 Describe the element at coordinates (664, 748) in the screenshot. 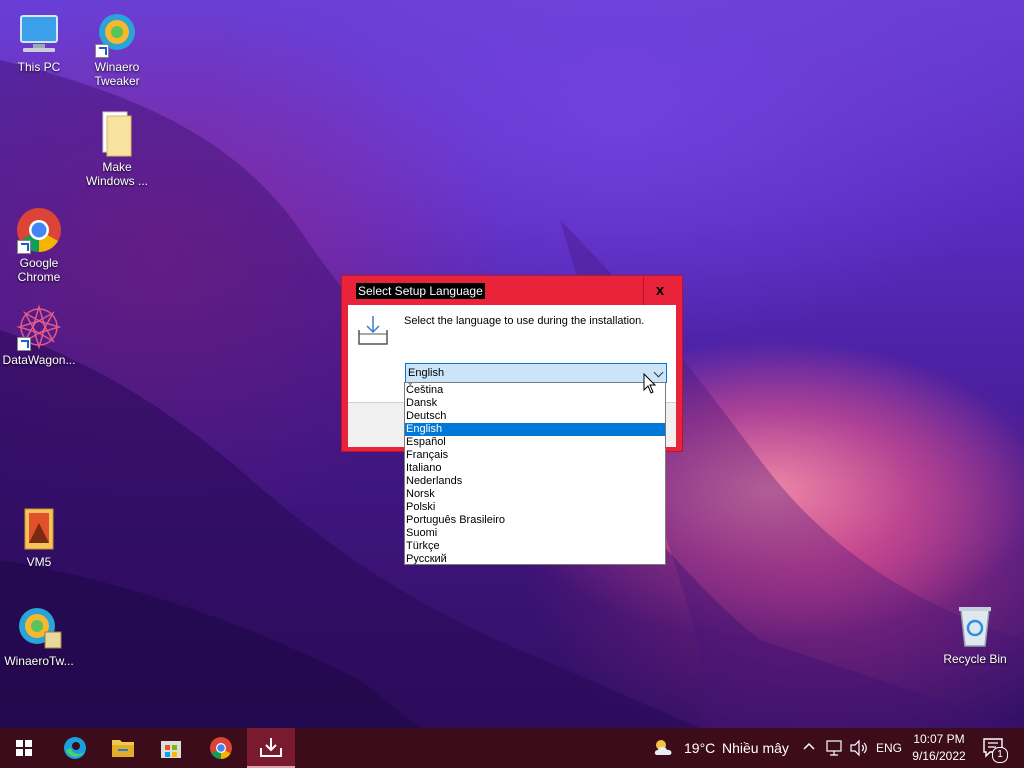

I see `weather-cloudy-icon` at that location.